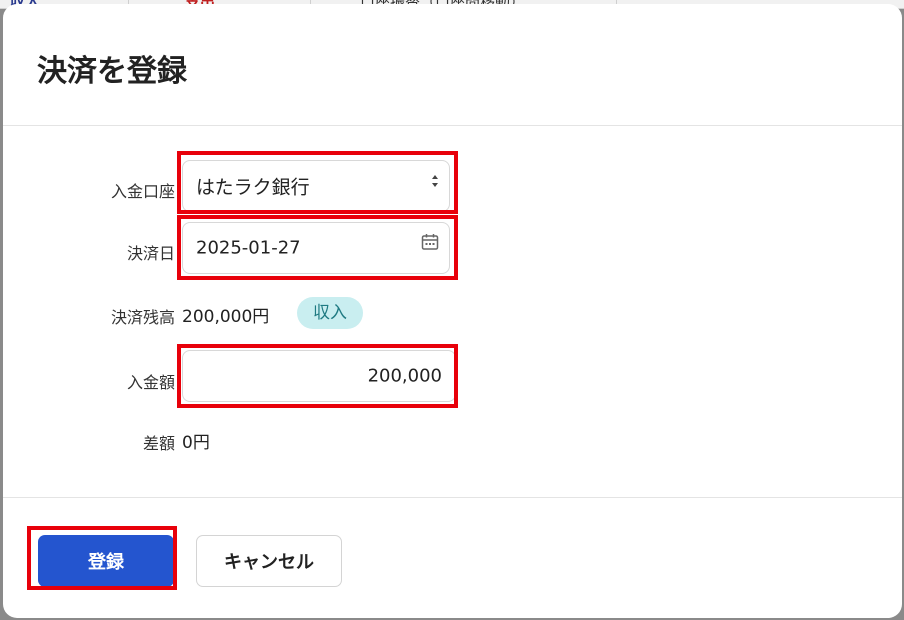  What do you see at coordinates (248, 248) in the screenshot?
I see `settlement-date-value: 2025-01-27` at bounding box center [248, 248].